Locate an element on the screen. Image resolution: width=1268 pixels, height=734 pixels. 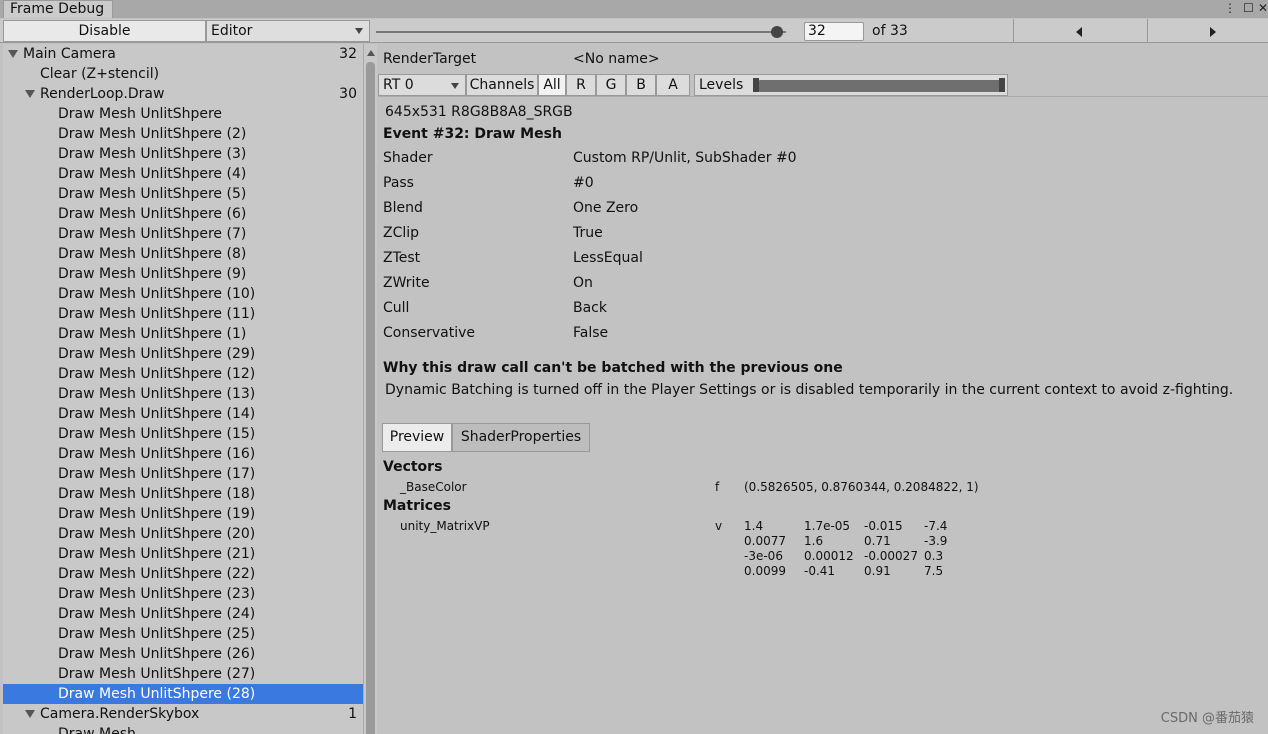
tree-row: Draw Mesh UnlitShpere (7) is located at coordinates (183, 234).